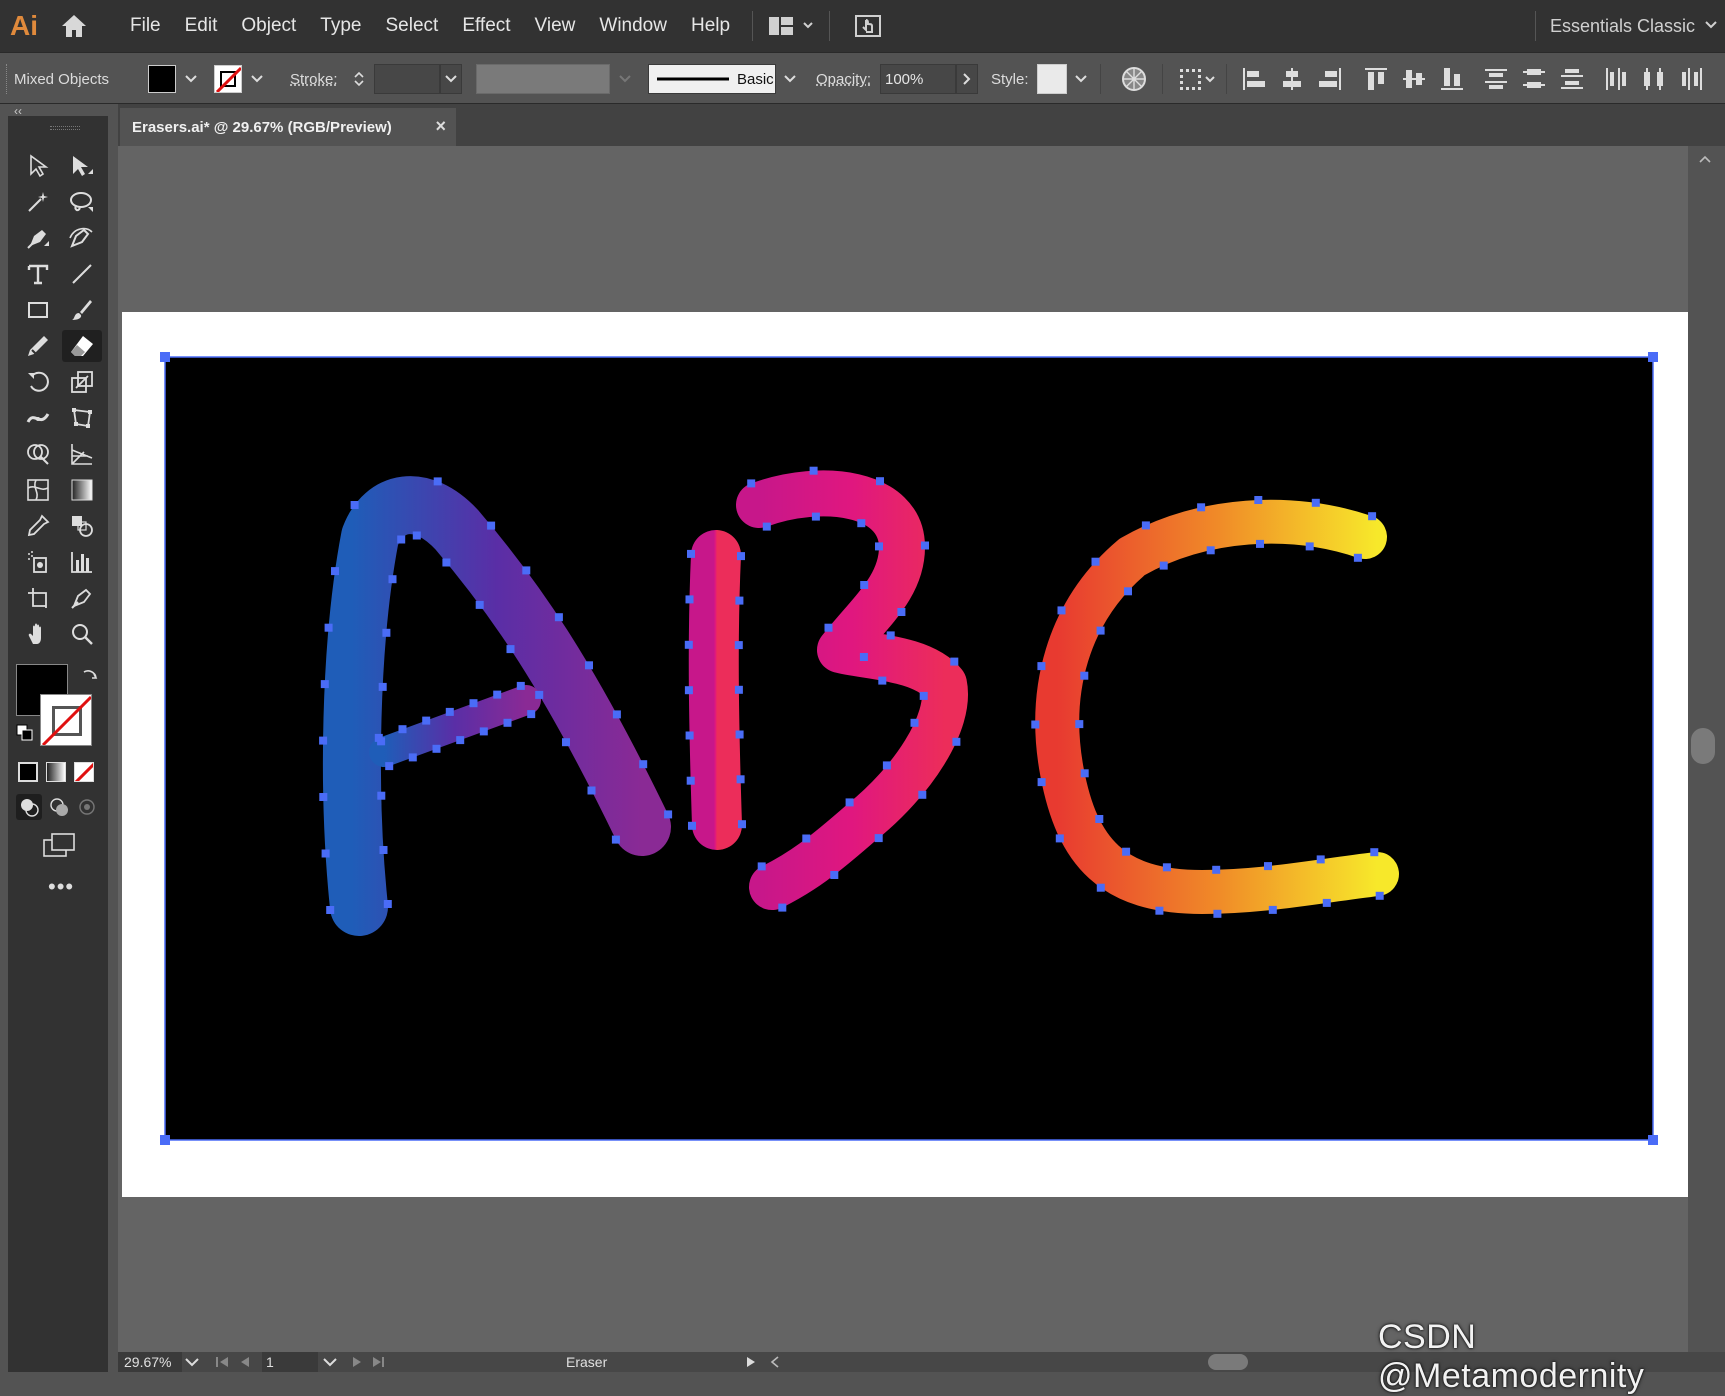 The width and height of the screenshot is (1725, 1396). Describe the element at coordinates (1572, 79) in the screenshot. I see `distribute-bottom-button` at that location.